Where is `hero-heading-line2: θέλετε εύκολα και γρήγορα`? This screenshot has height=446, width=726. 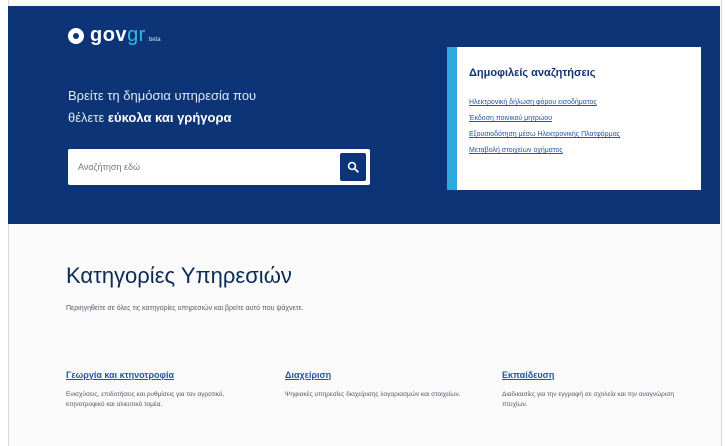 hero-heading-line2: θέλετε εύκολα και γρήγορα is located at coordinates (150, 117).